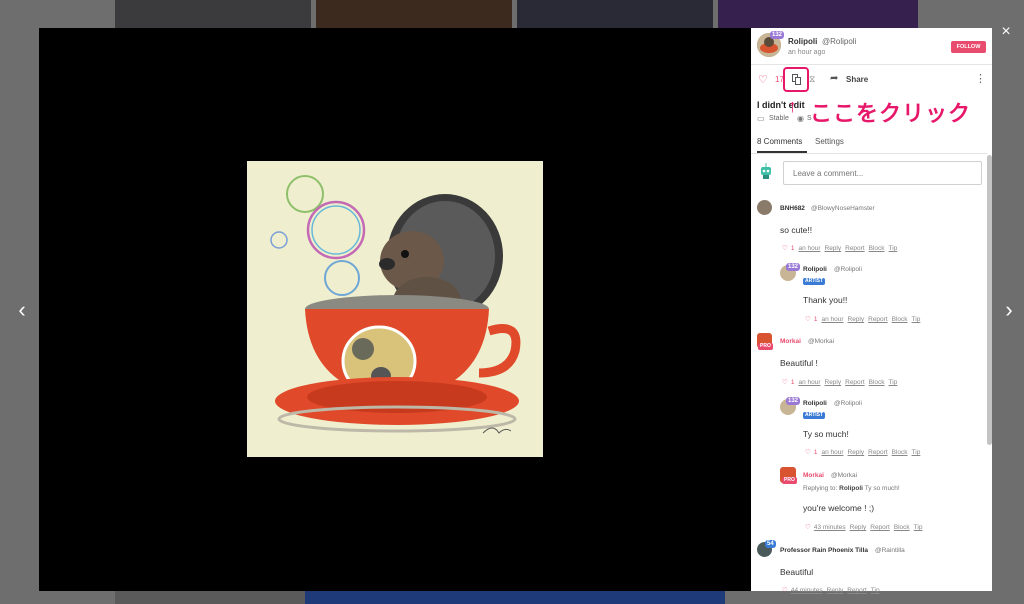 The width and height of the screenshot is (1024, 604). I want to click on previous-image-button: ‹, so click(22, 310).